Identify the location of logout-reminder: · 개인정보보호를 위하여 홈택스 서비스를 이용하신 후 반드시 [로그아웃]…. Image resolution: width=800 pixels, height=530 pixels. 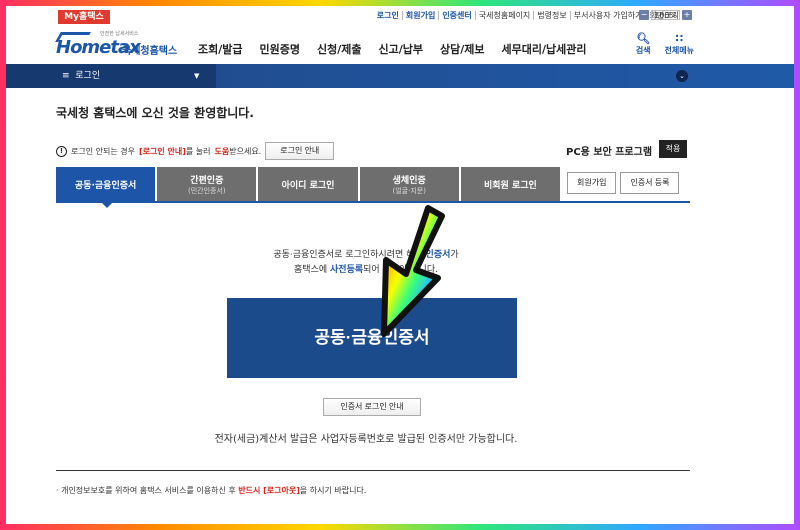
(211, 490).